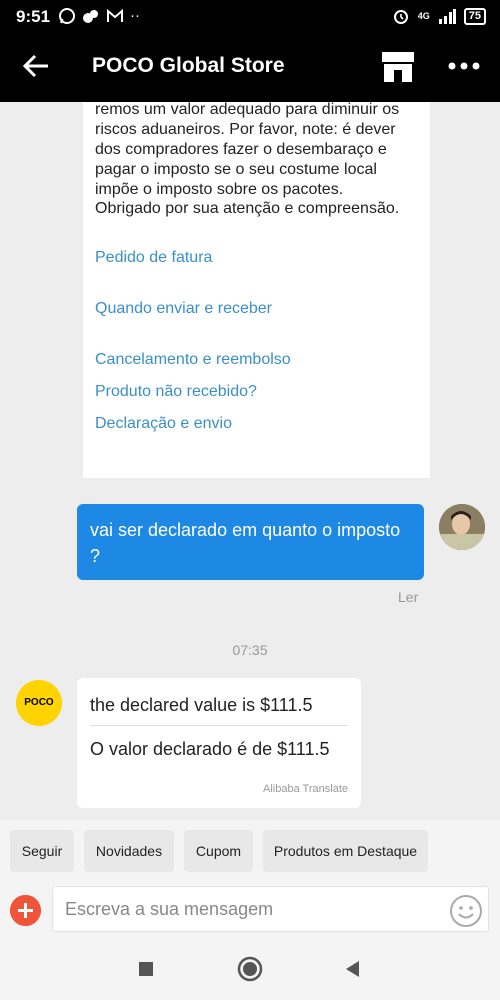 The width and height of the screenshot is (500, 1000). I want to click on gmail-icon, so click(115, 15).